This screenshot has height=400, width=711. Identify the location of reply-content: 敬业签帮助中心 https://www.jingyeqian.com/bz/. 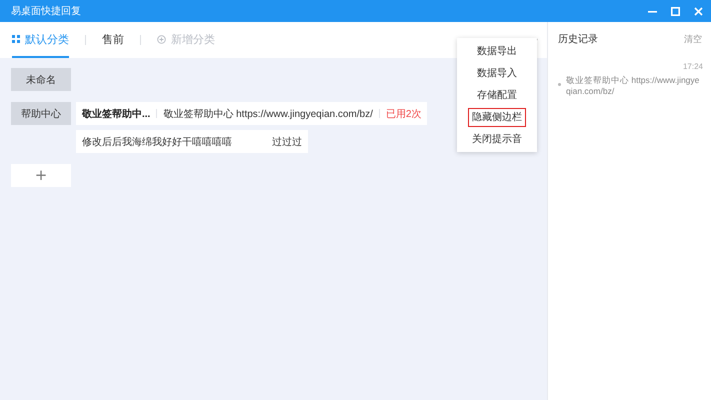
(268, 114).